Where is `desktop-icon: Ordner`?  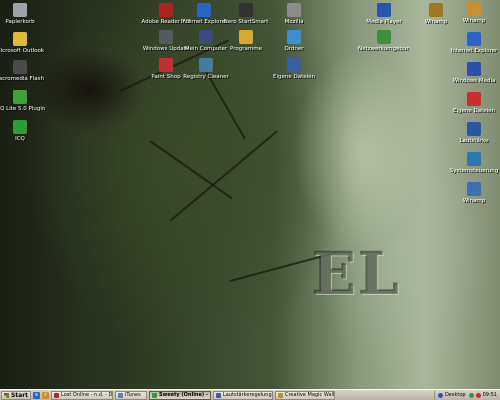 desktop-icon: Ordner is located at coordinates (294, 41).